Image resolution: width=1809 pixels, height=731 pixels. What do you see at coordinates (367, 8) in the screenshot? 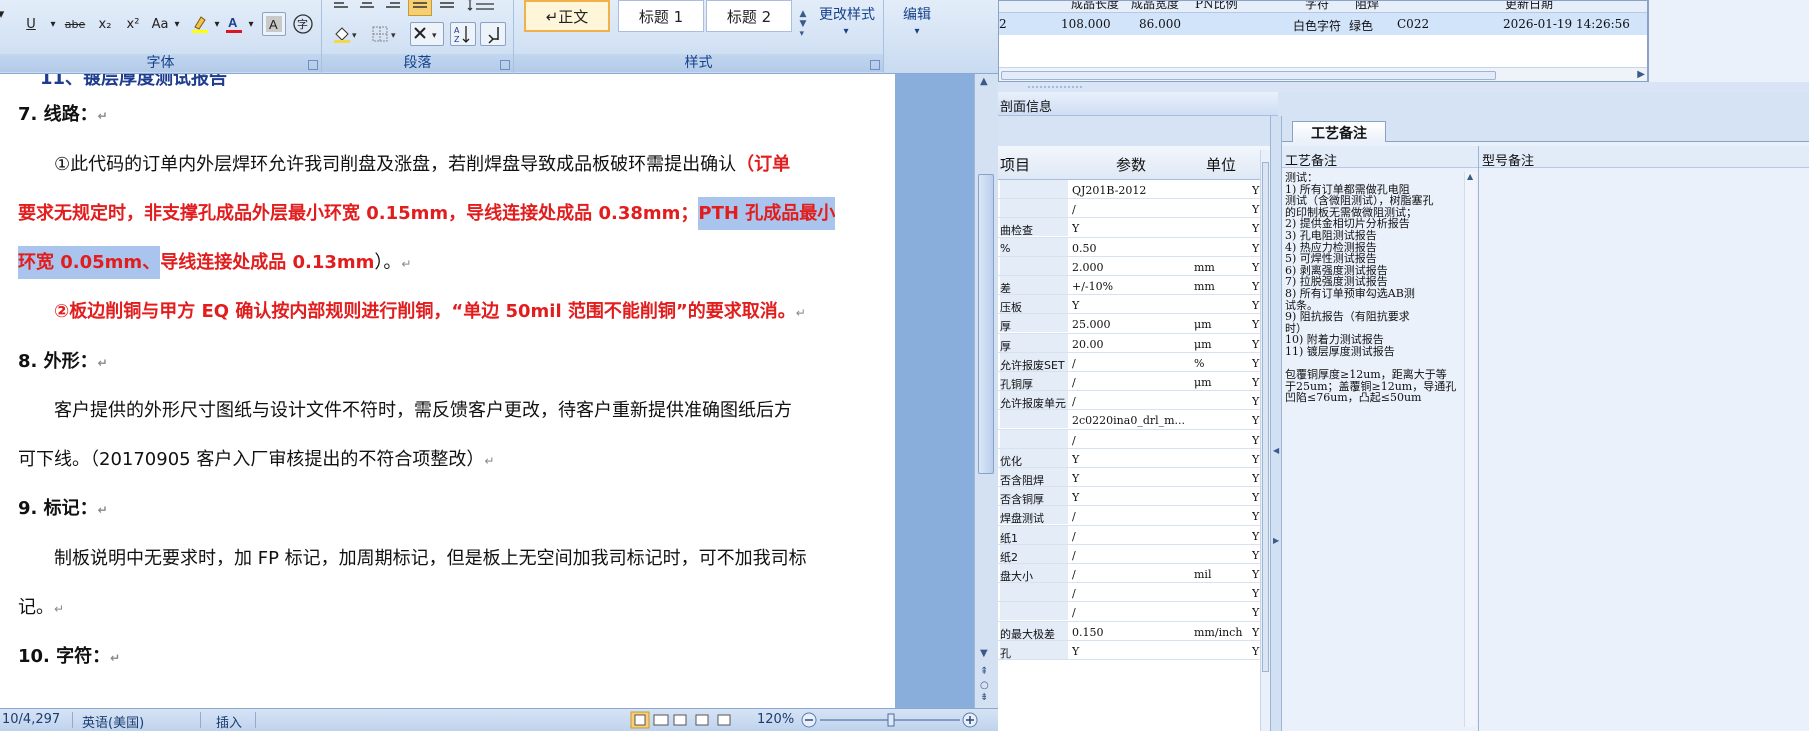
I see `align-center-icon` at bounding box center [367, 8].